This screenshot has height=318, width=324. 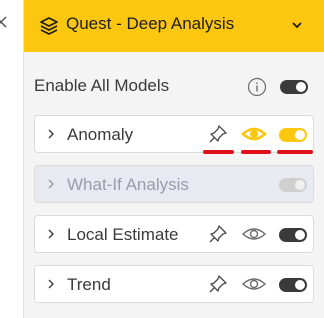 What do you see at coordinates (100, 134) in the screenshot?
I see `model-label: Anomaly` at bounding box center [100, 134].